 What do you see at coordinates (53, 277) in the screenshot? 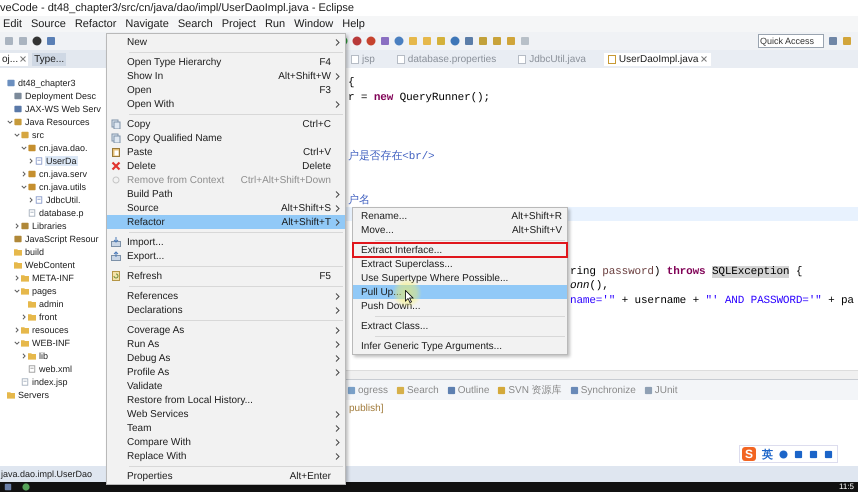
I see `tree-item: META-INF` at bounding box center [53, 277].